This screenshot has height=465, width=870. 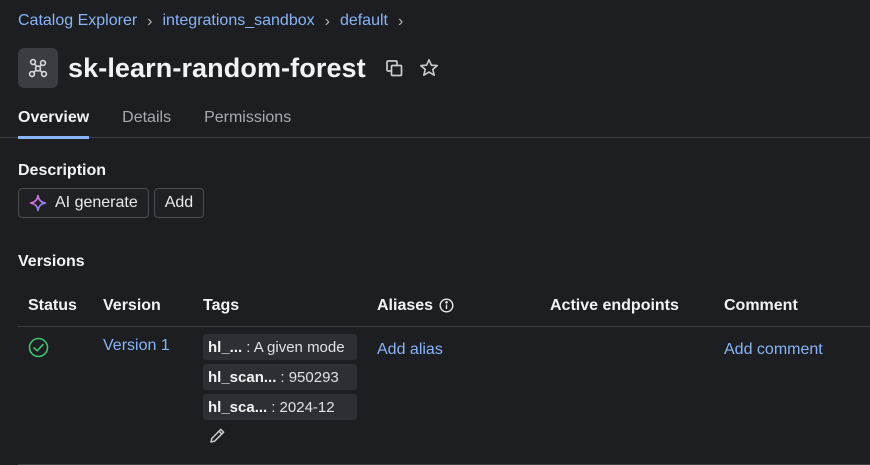 I want to click on tag-chip: hl_scan... : 950293, so click(x=280, y=377).